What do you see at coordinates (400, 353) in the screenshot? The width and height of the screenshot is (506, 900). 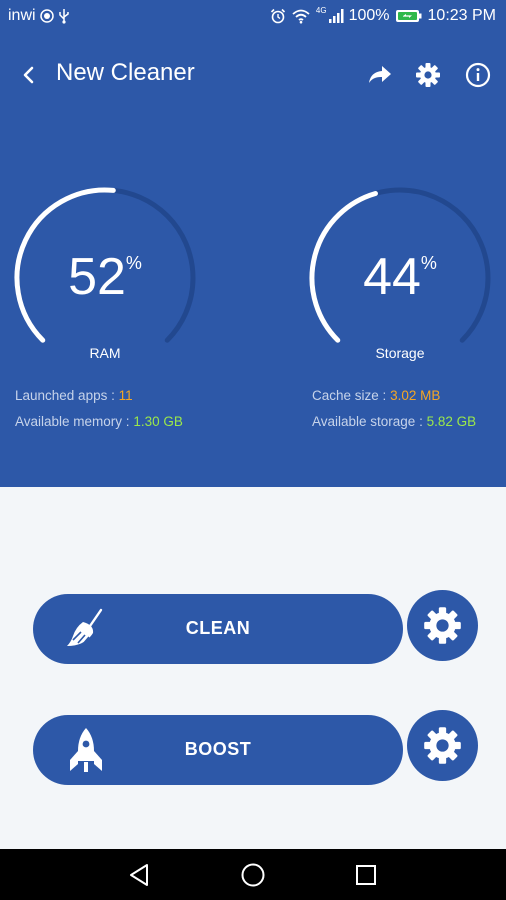 I see `storage-label: Storage` at bounding box center [400, 353].